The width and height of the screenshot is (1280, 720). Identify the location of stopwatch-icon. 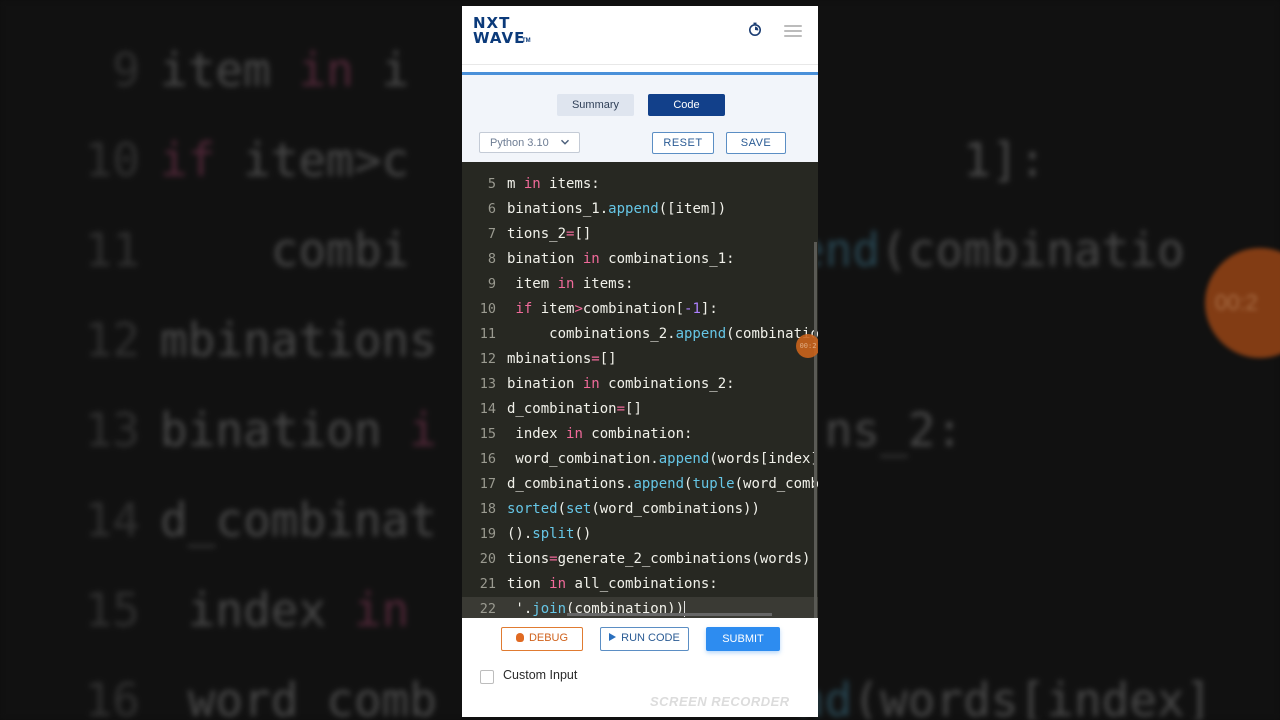
(755, 29).